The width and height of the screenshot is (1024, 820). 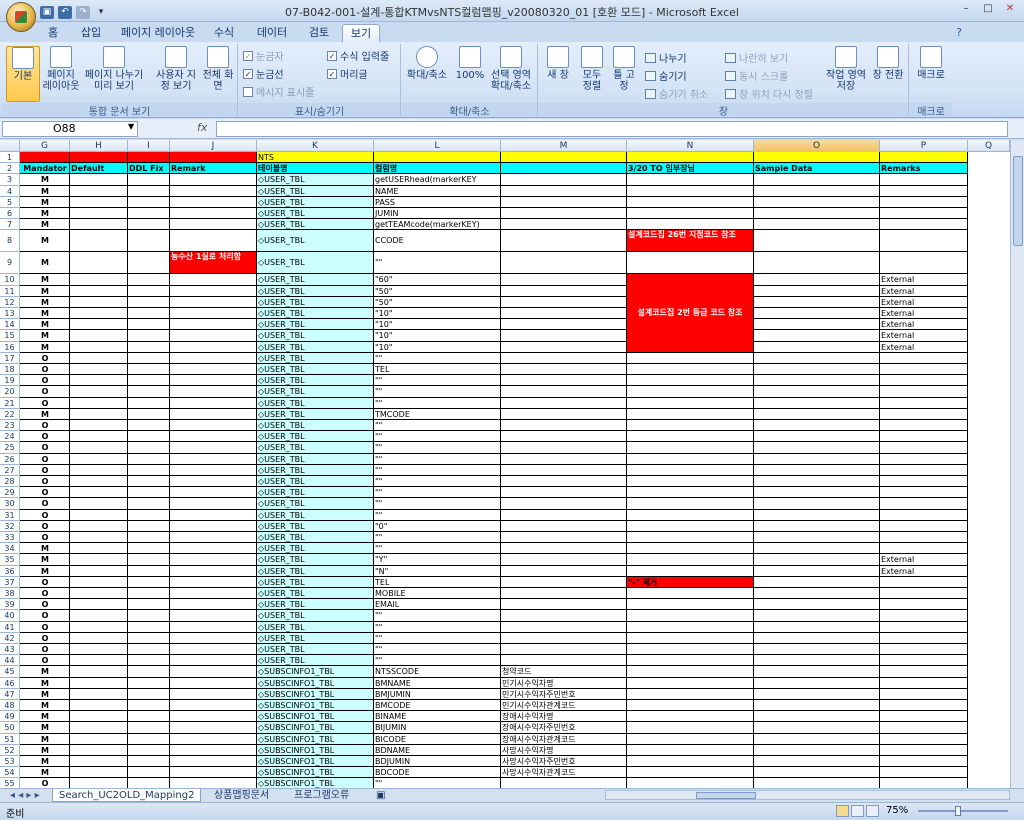 I want to click on cell-J25, so click(x=213, y=448).